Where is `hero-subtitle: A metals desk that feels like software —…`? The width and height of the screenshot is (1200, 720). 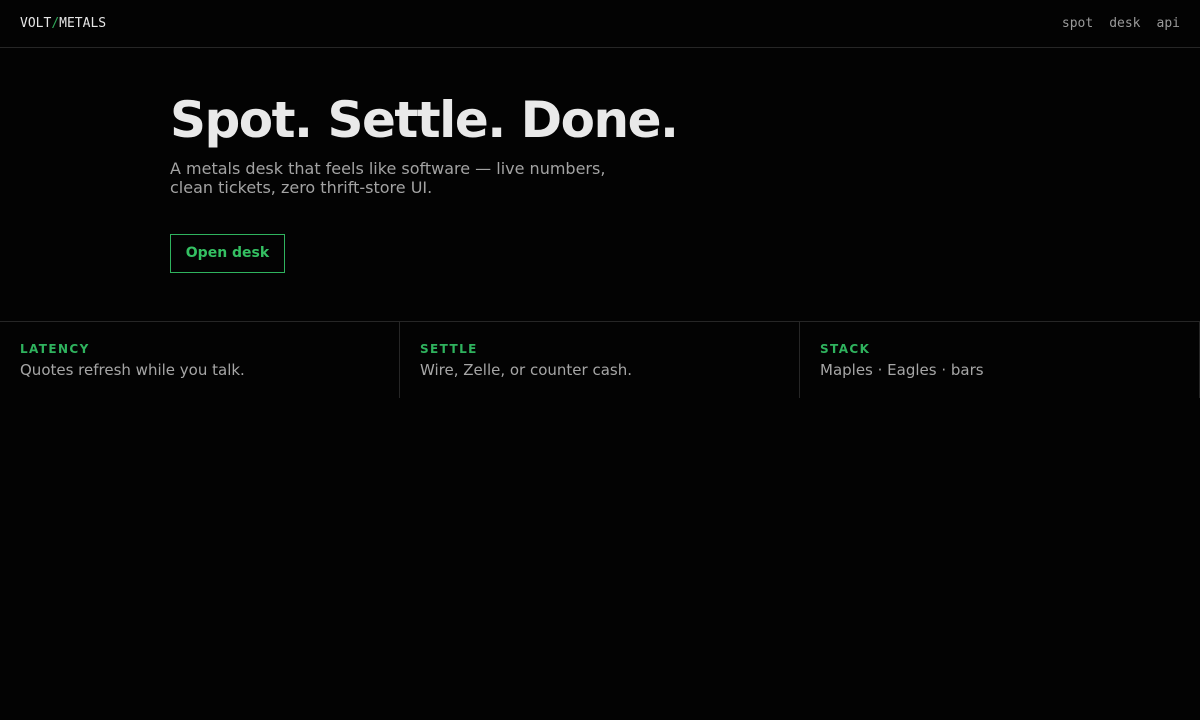
hero-subtitle: A metals desk that feels like software —… is located at coordinates (388, 178).